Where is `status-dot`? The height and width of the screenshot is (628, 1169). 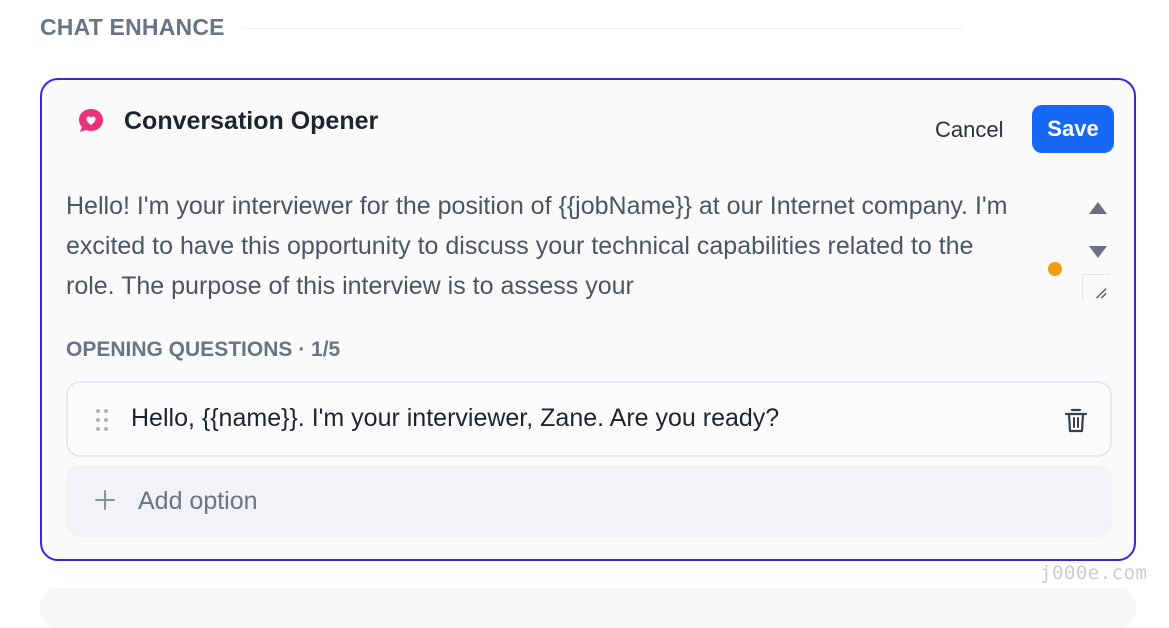 status-dot is located at coordinates (1055, 269).